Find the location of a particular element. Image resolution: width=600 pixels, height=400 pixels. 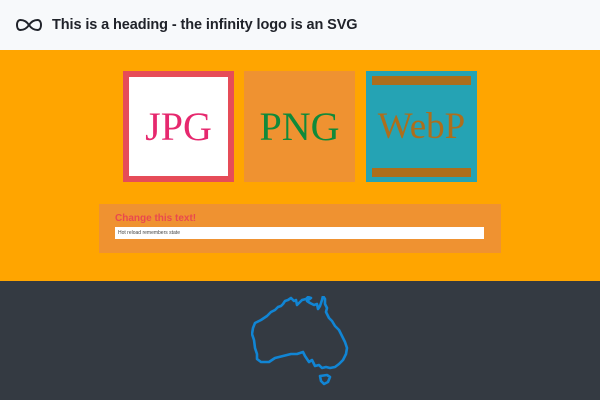

jpg-label: JPG is located at coordinates (178, 126).